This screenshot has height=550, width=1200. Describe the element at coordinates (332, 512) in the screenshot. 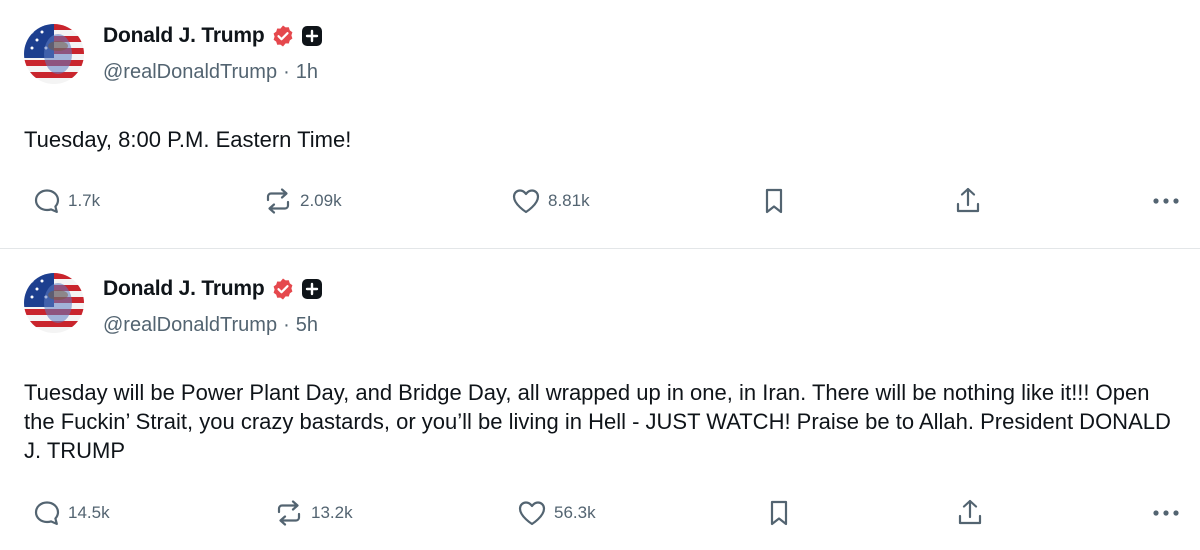

I see `repost-count: 13.2k` at that location.